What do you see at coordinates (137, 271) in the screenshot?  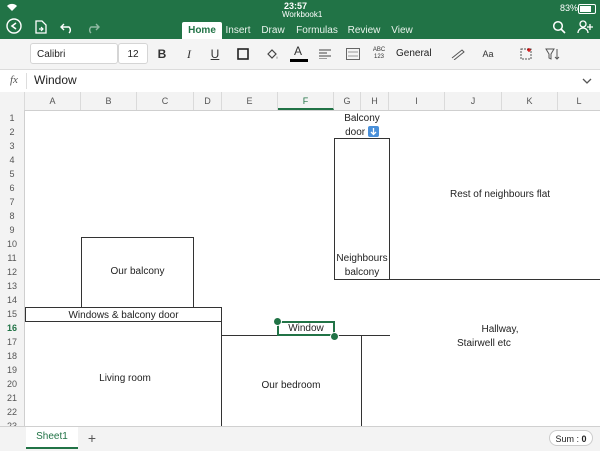 I see `cell-our-balcony: Our balcony` at bounding box center [137, 271].